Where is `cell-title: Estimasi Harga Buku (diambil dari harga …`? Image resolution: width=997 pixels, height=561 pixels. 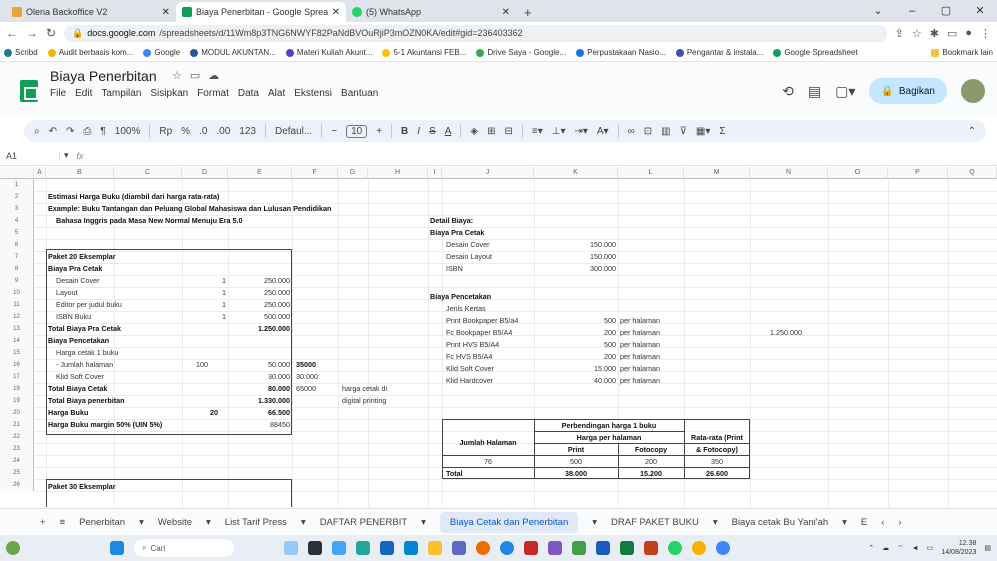
cell-title: Estimasi Harga Buku (diambil dari harga … is located at coordinates (133, 197).